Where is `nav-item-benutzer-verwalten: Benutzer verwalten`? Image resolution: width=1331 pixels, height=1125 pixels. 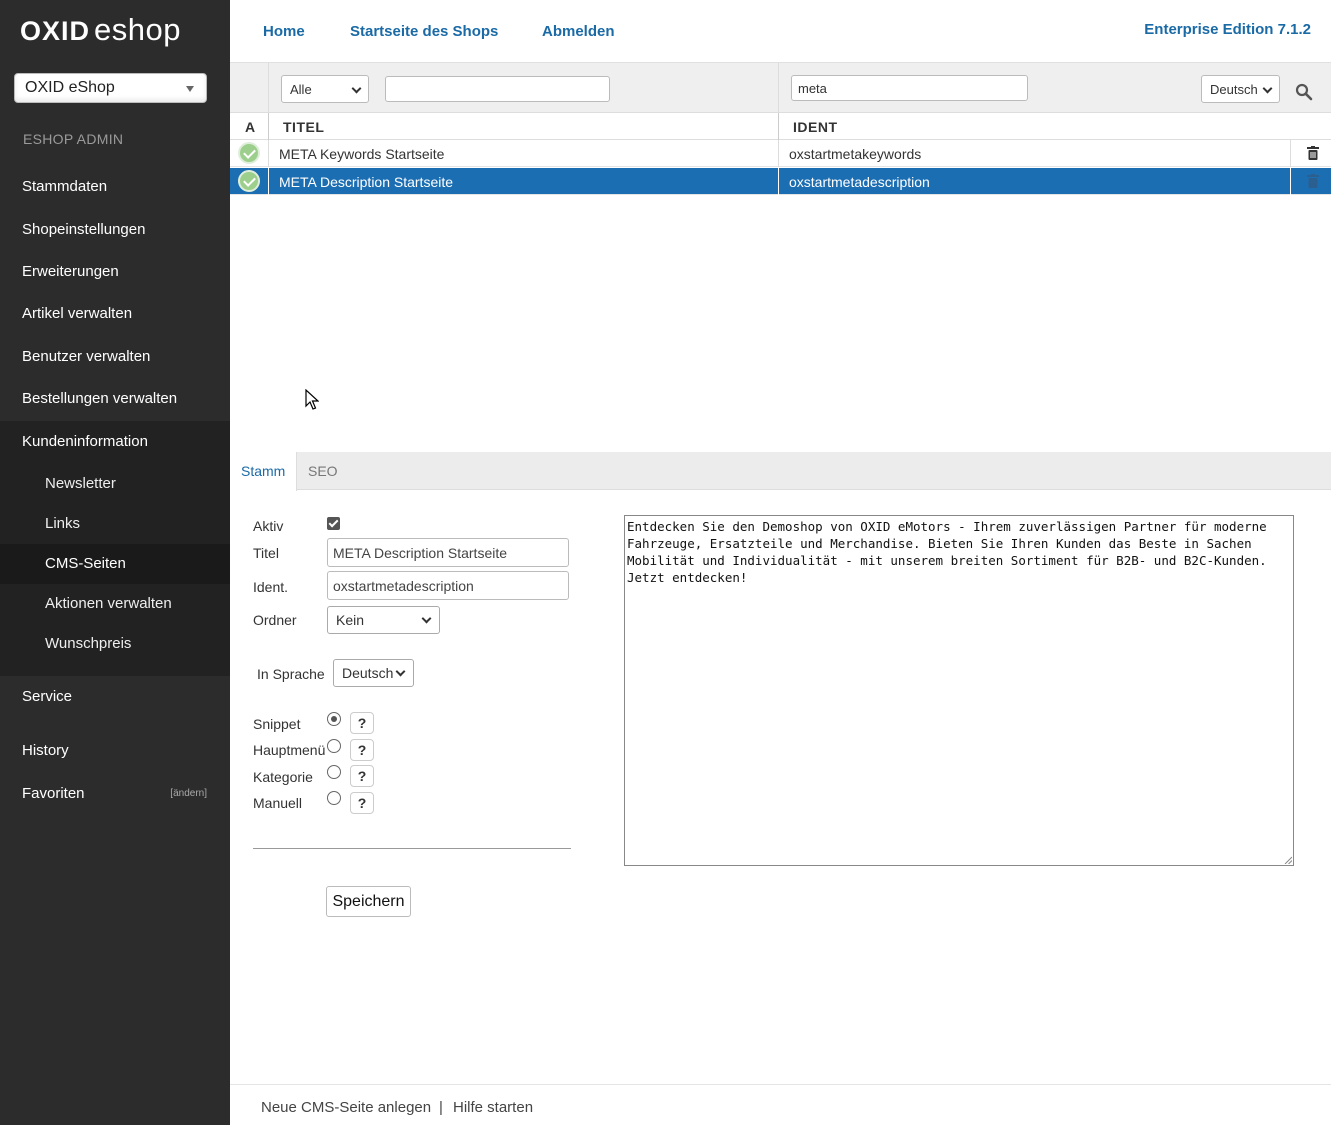 nav-item-benutzer-verwalten: Benutzer verwalten is located at coordinates (115, 356).